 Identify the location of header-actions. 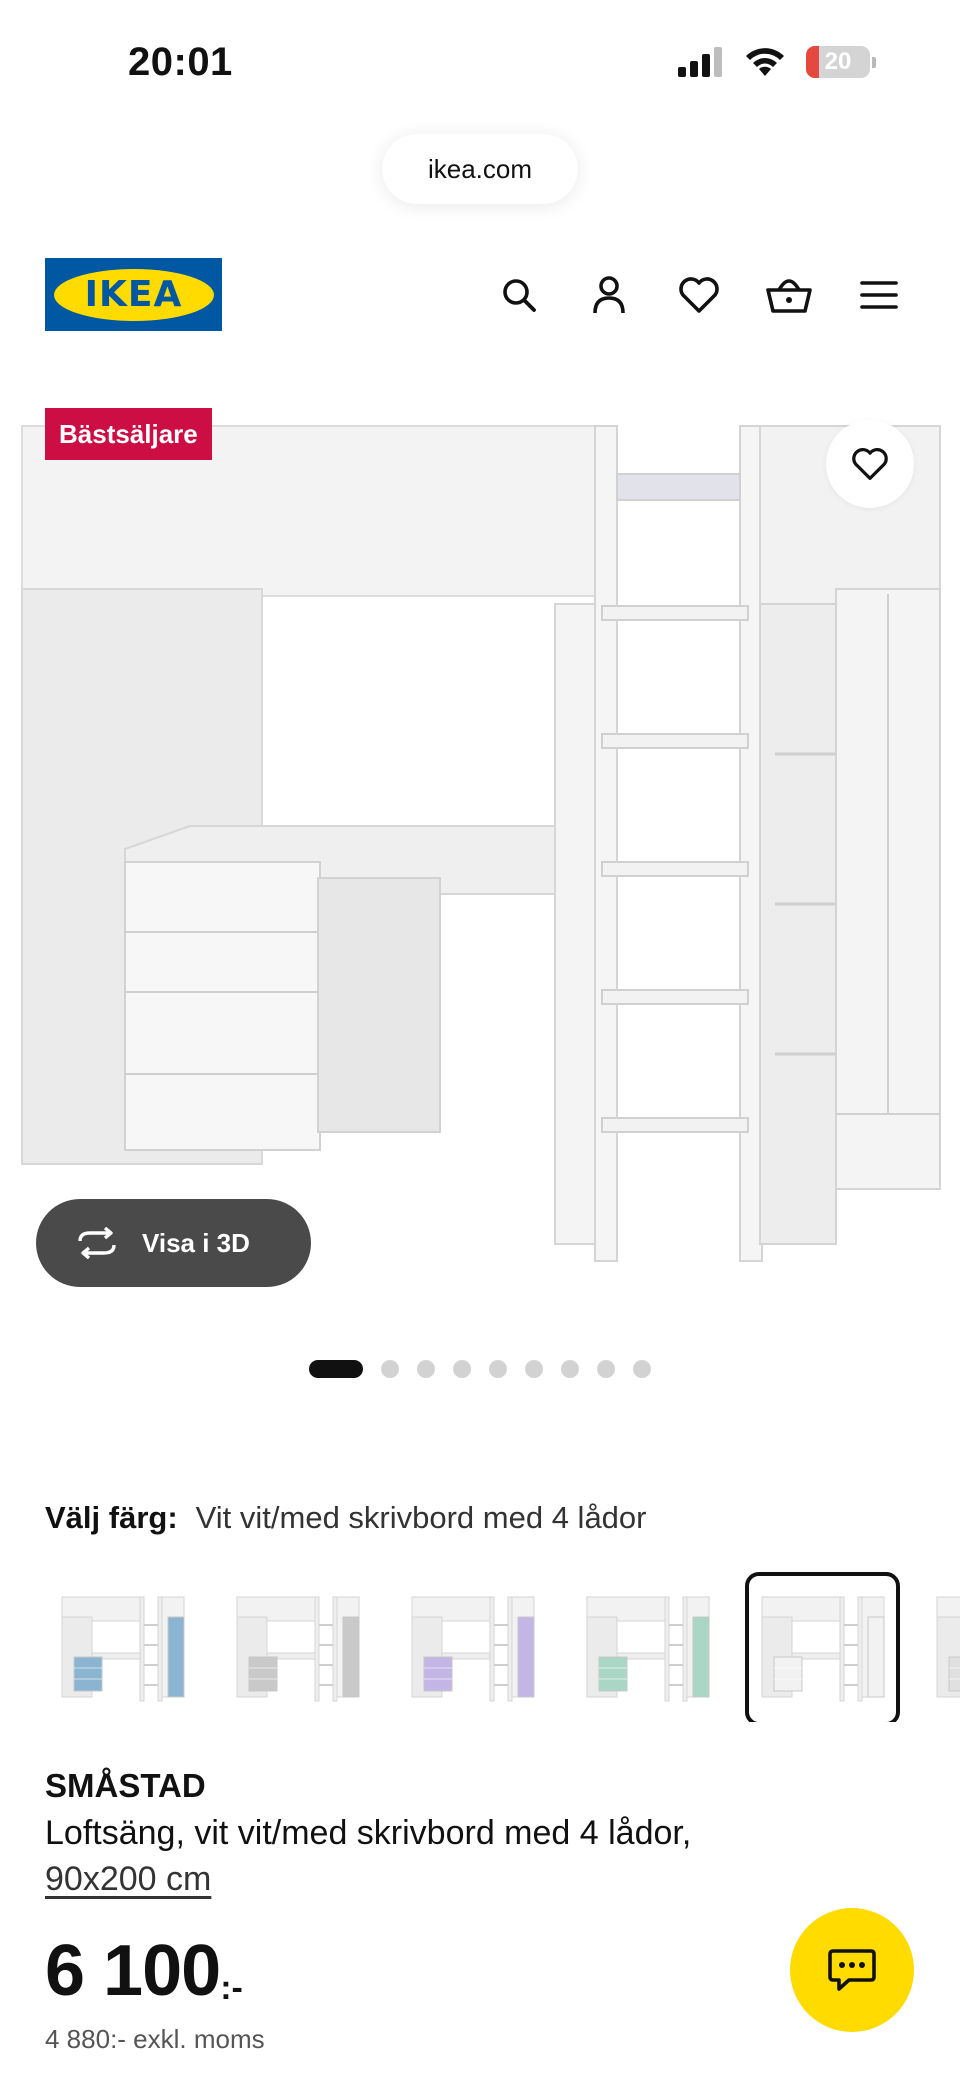
(699, 295).